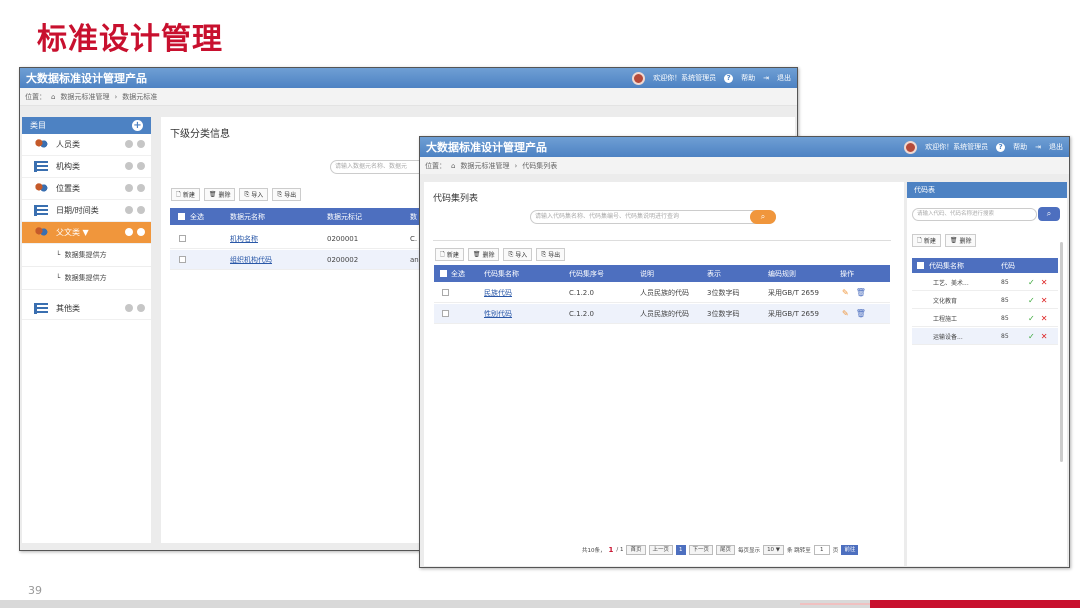 The image size is (1080, 608). What do you see at coordinates (653, 217) in the screenshot?
I see `search-input: 请输入代码集名称、代码集编号、代码集说明进行查询` at bounding box center [653, 217].